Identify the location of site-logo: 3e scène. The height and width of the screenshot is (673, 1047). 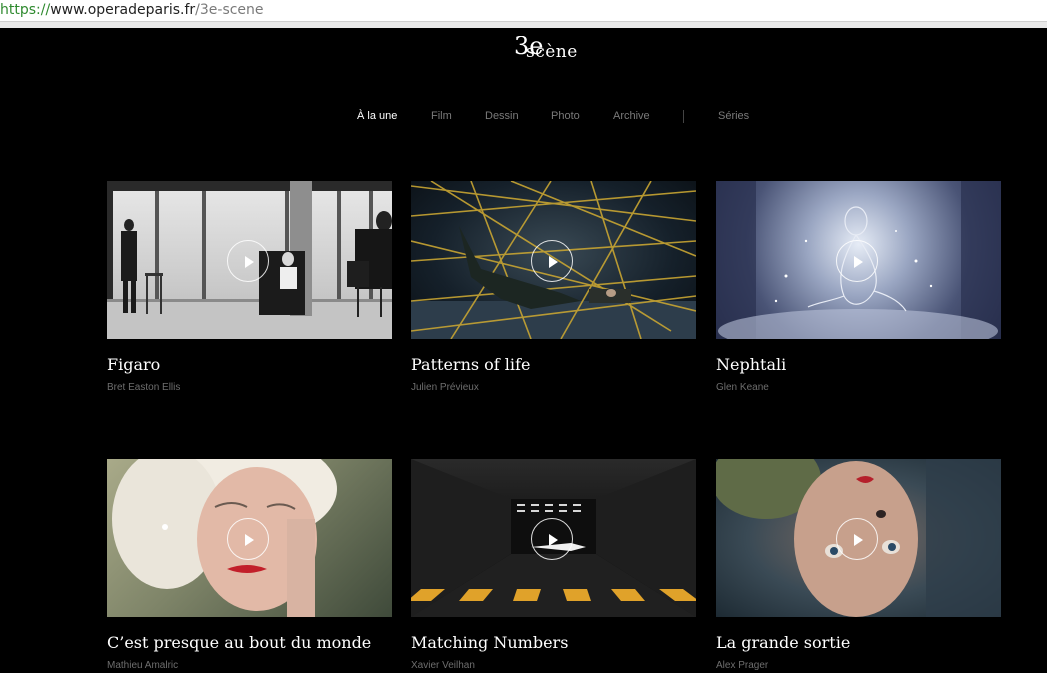
(553, 49).